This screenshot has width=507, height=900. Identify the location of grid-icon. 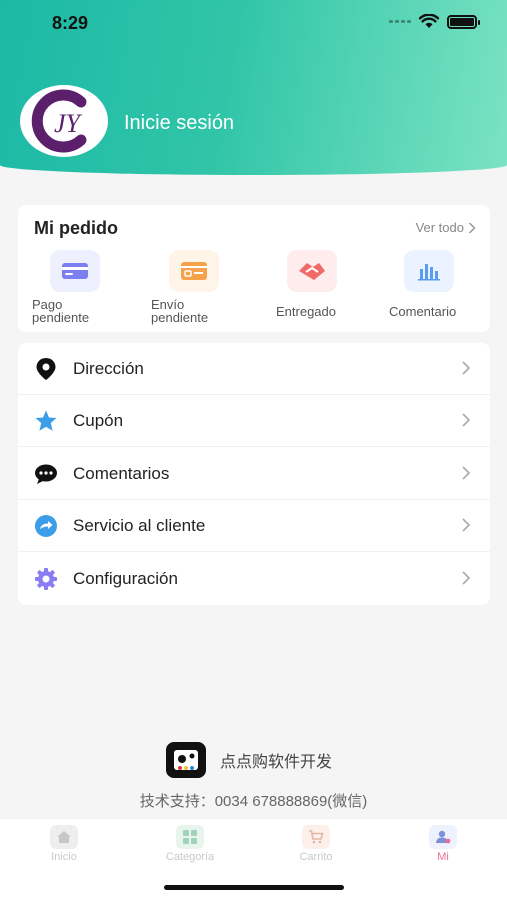
(190, 837).